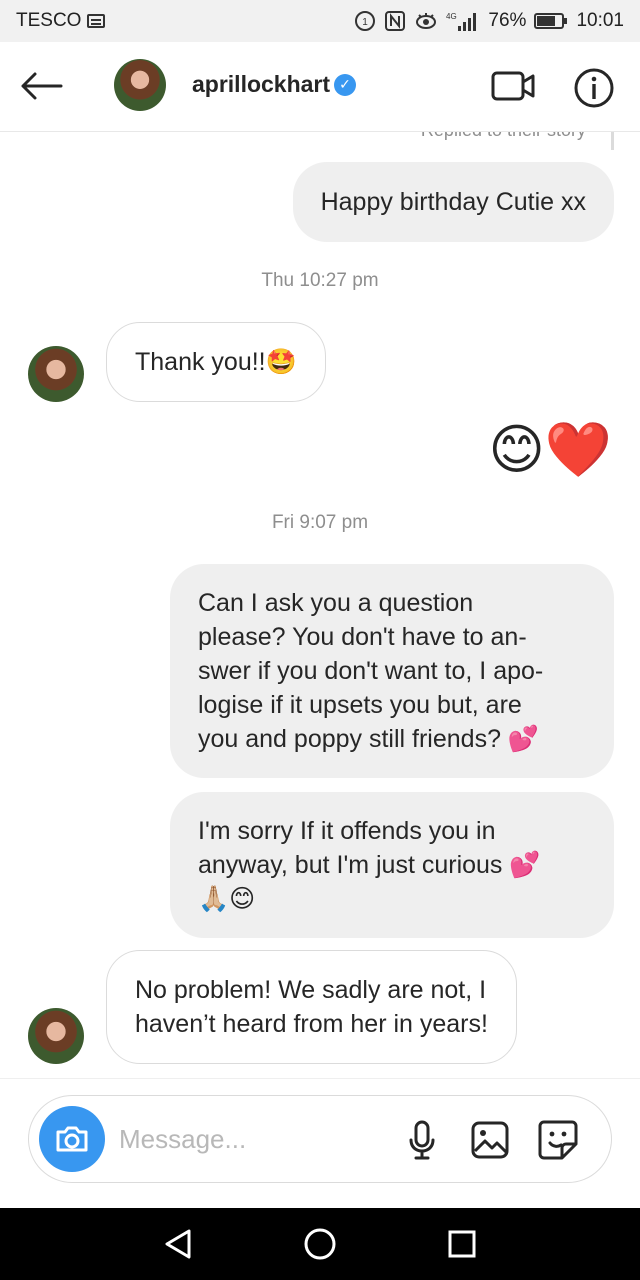  I want to click on message-text: Happy birthday Cutie xx, so click(453, 202).